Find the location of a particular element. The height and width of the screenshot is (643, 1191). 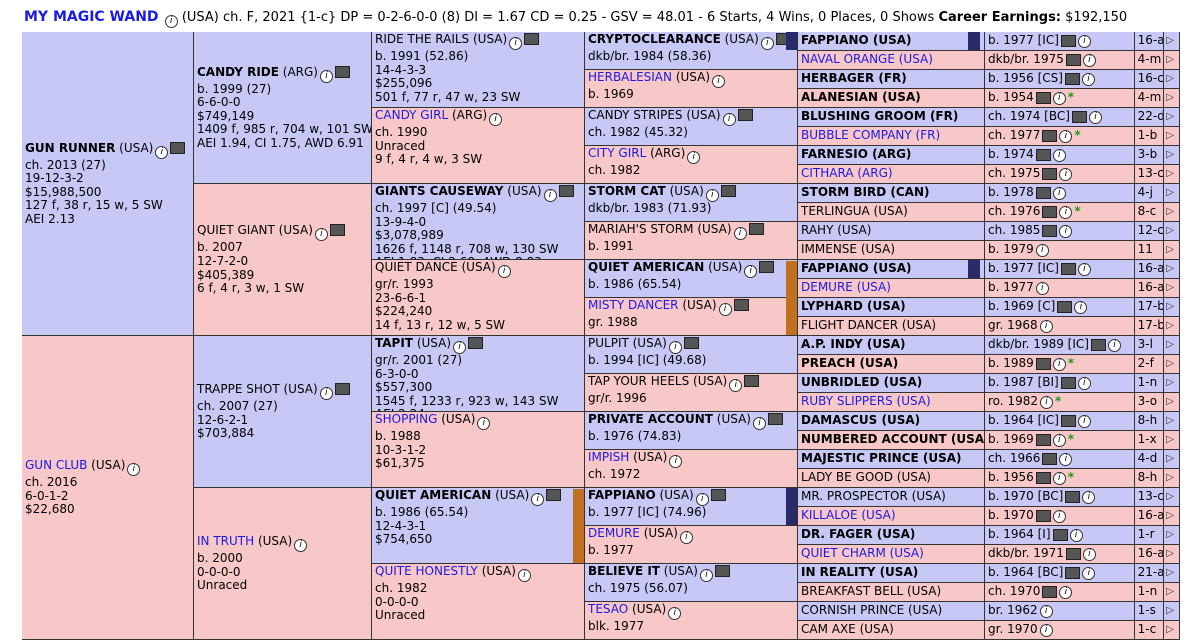

horse-name-link: PREACH (USA) is located at coordinates (849, 363).